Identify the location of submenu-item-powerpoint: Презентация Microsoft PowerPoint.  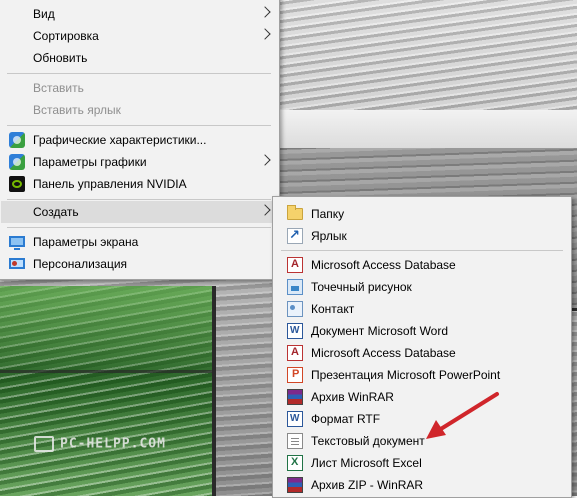
(422, 375).